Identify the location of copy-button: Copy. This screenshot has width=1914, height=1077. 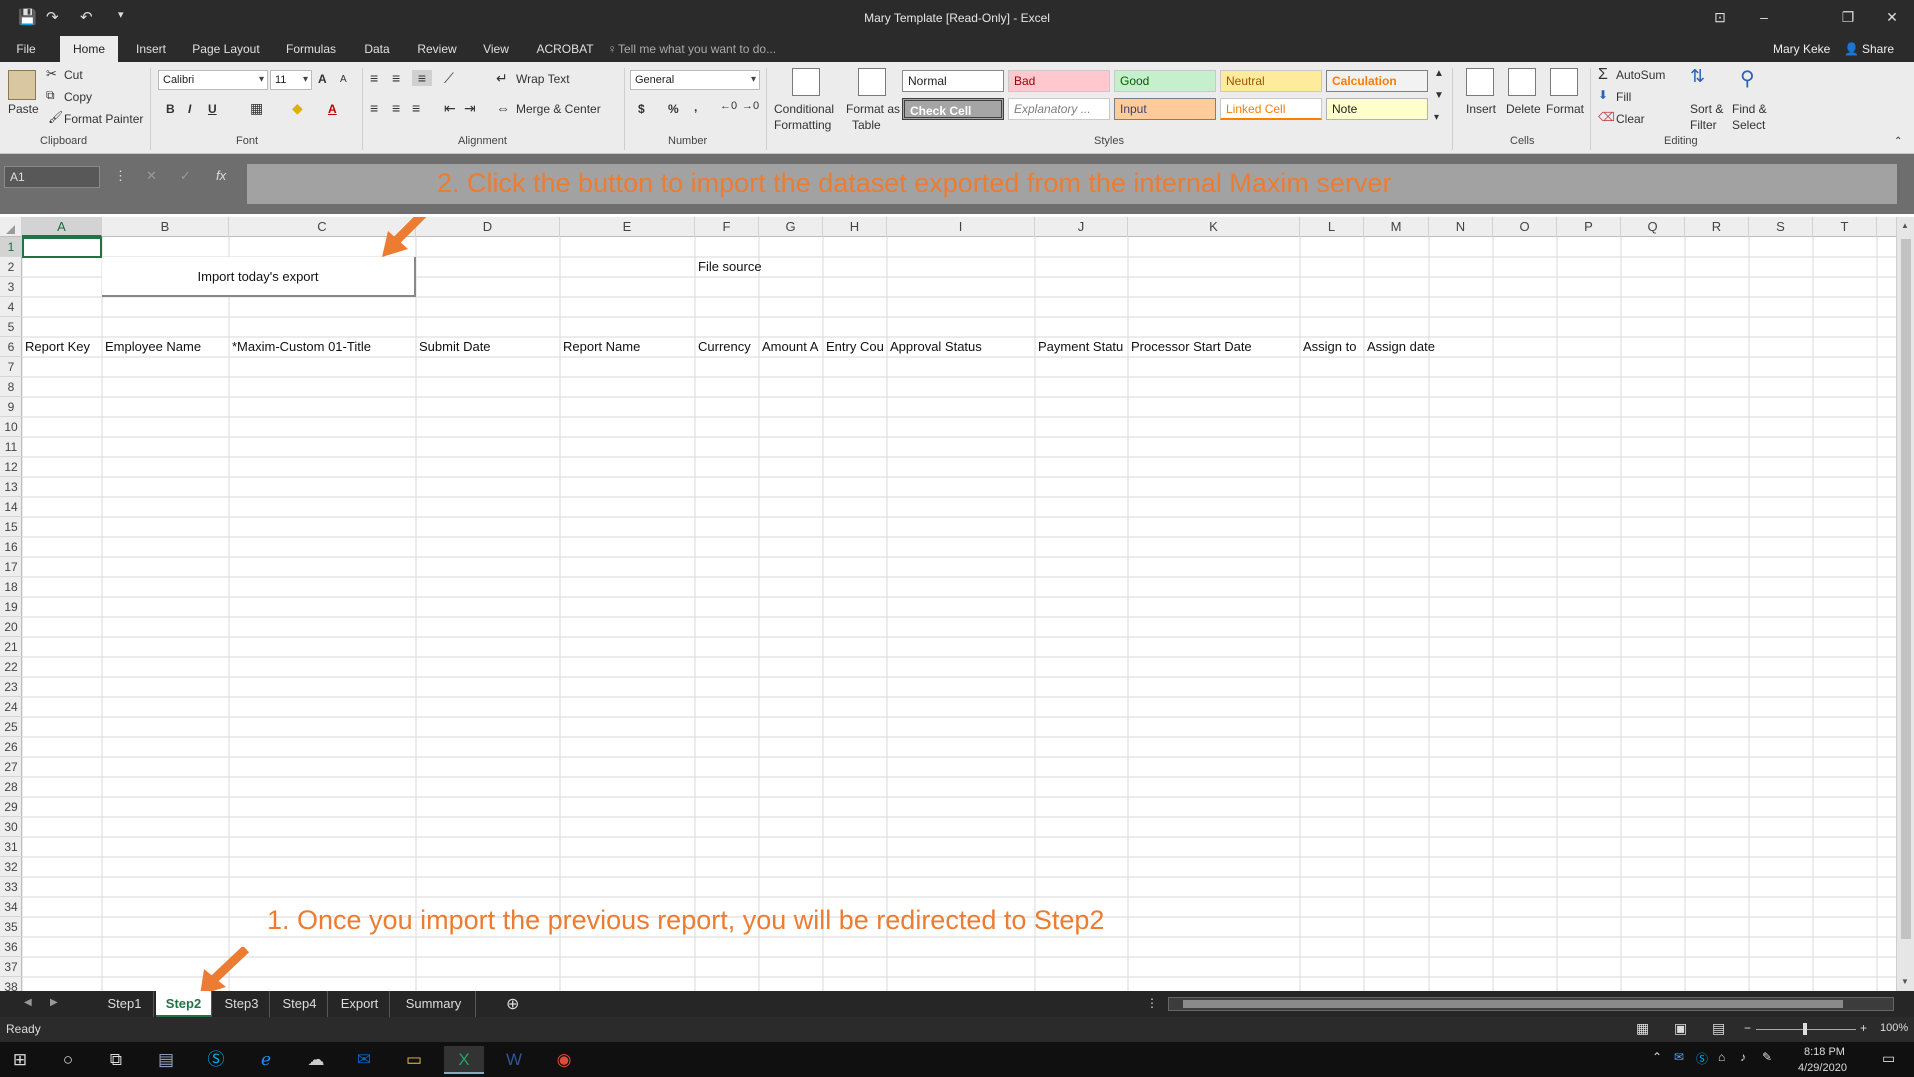
(78, 97).